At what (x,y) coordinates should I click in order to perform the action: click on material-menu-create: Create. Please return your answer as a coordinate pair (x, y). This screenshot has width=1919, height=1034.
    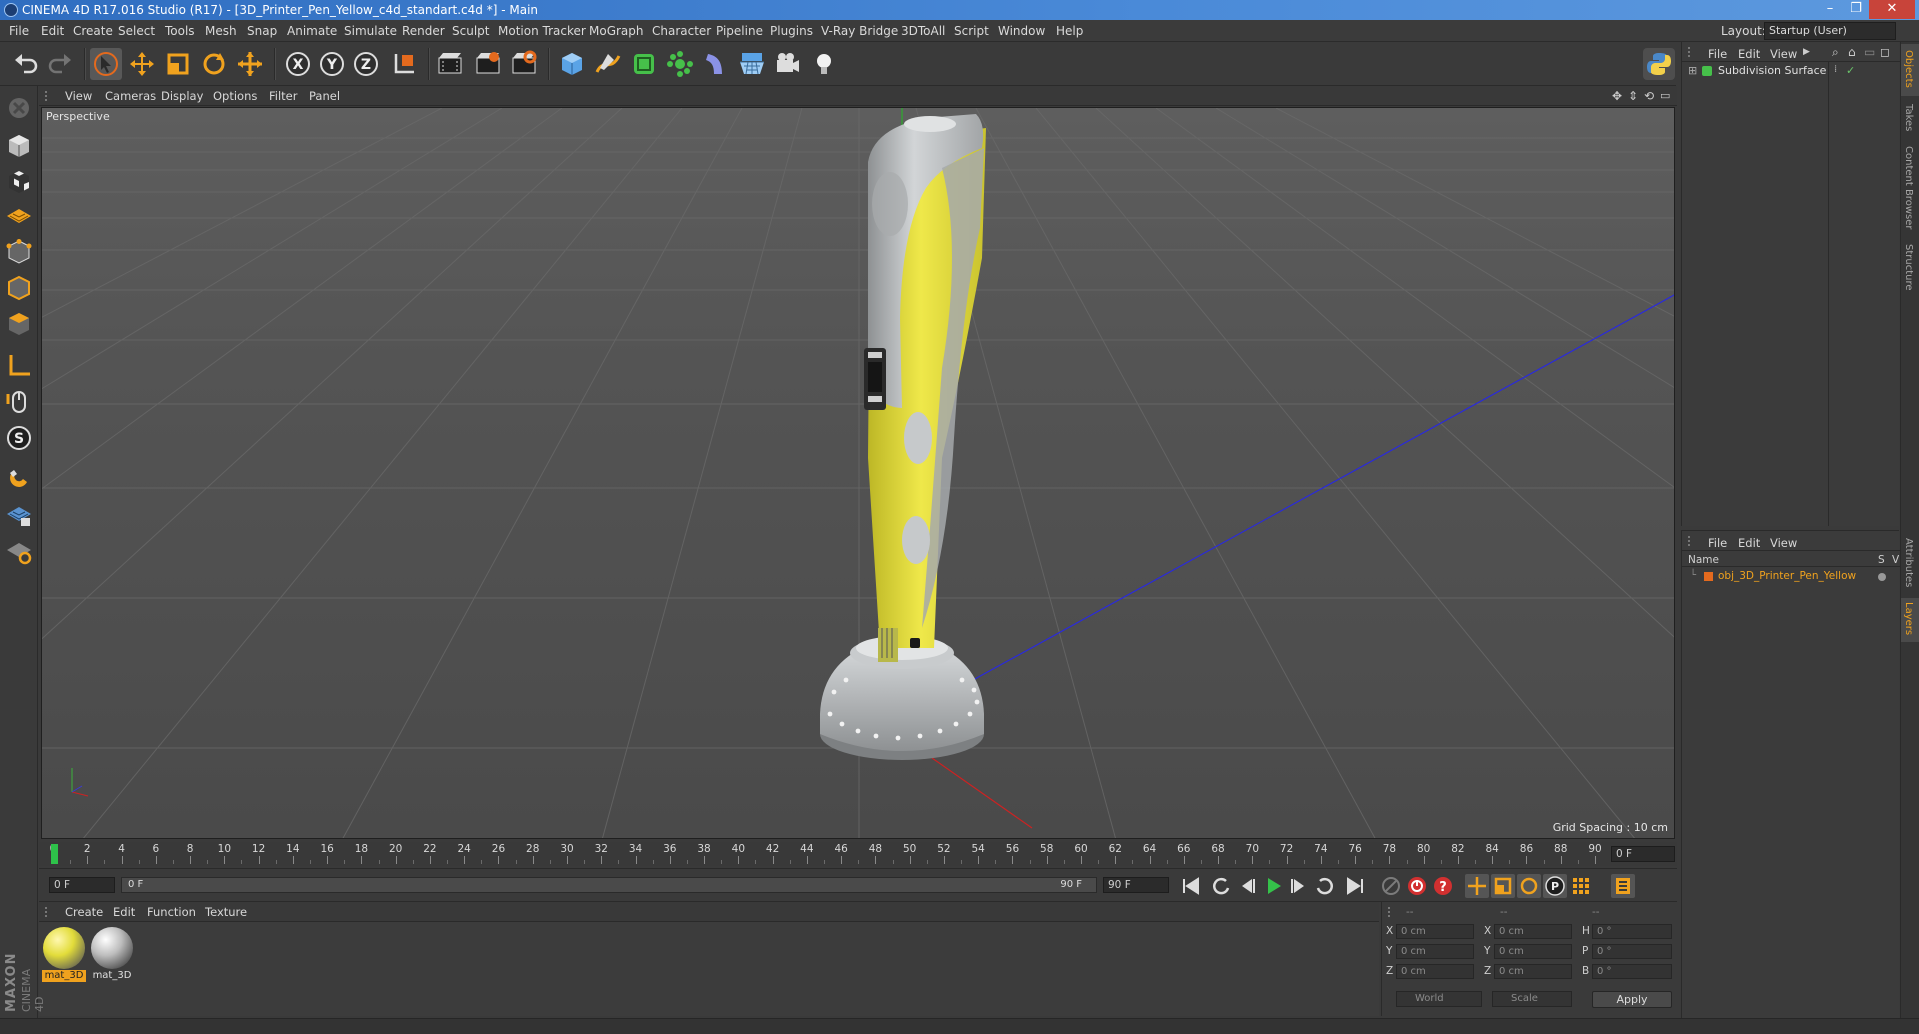
    Looking at the image, I should click on (84, 912).